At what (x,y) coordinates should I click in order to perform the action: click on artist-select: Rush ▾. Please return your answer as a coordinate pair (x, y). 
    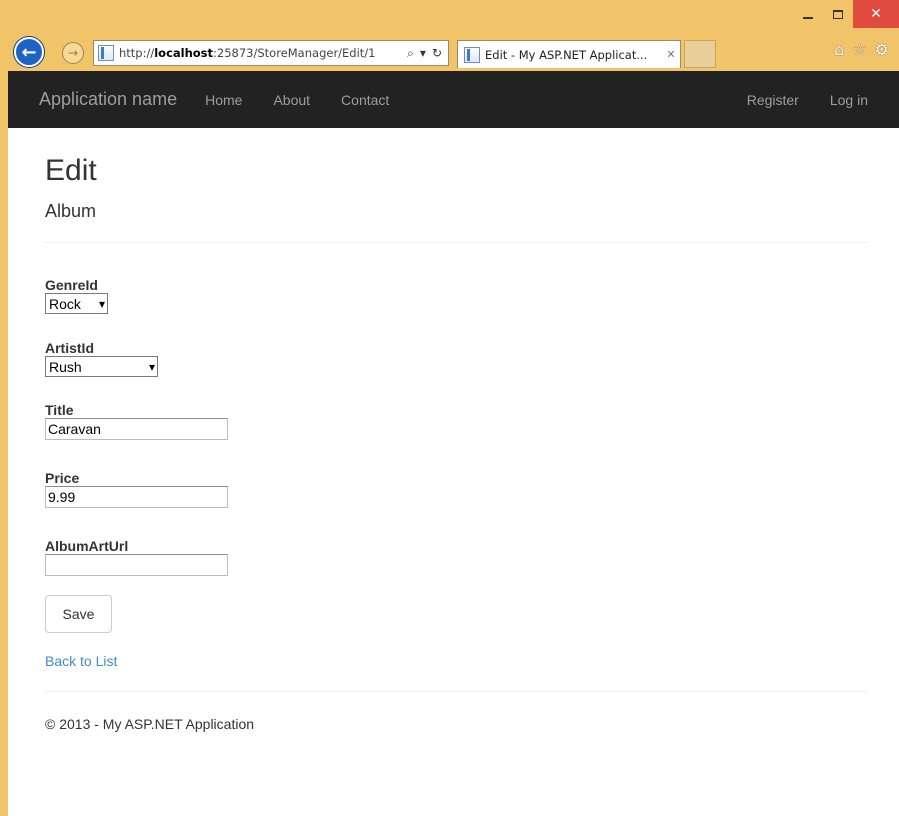
    Looking at the image, I should click on (101, 366).